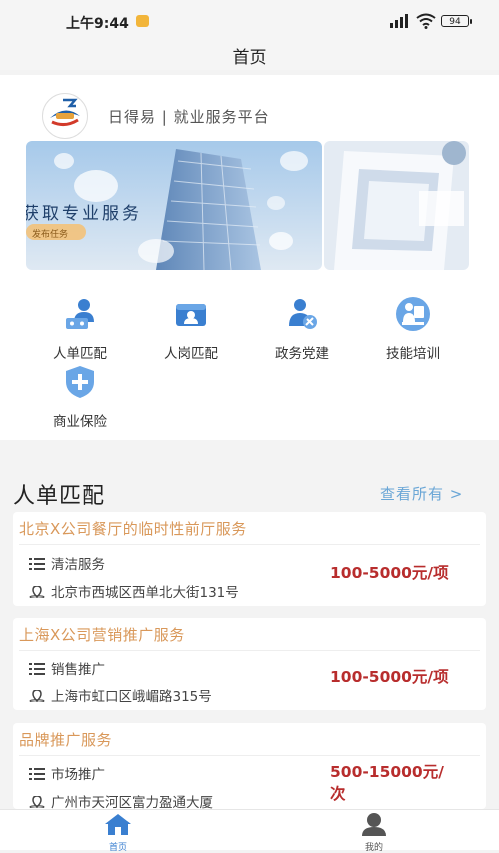  I want to click on listing-category: 市场推广, so click(67, 773).